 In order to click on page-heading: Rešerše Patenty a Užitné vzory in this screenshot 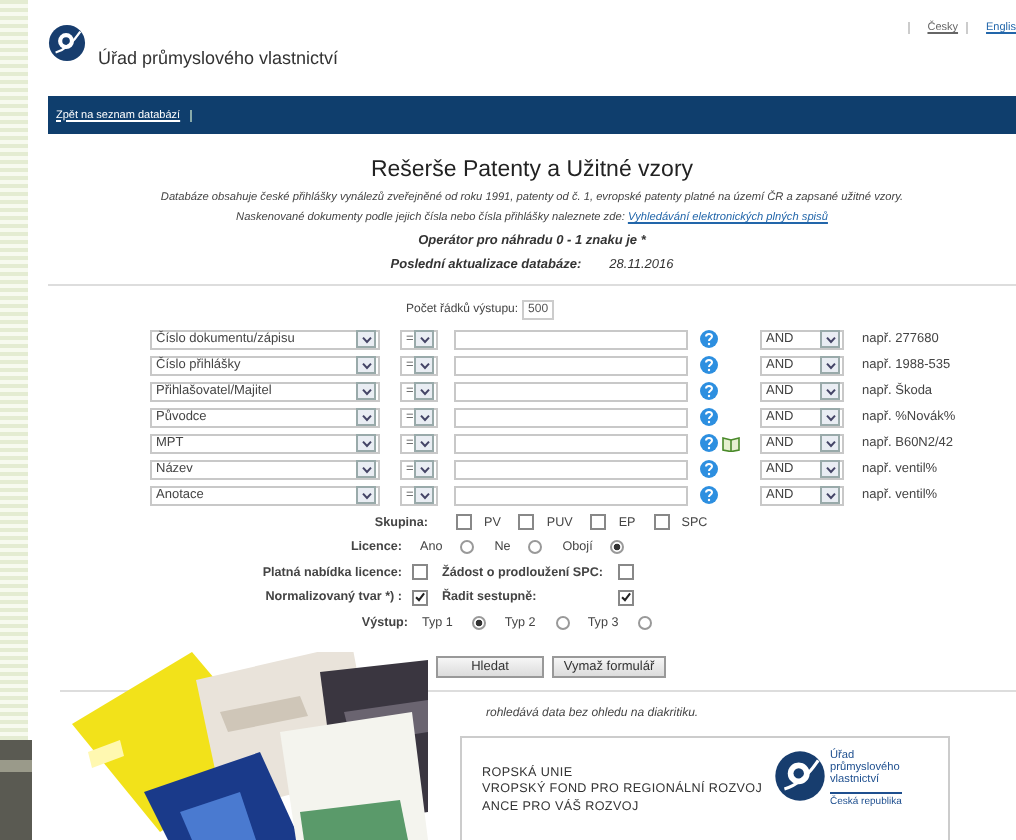, I will do `click(532, 170)`.